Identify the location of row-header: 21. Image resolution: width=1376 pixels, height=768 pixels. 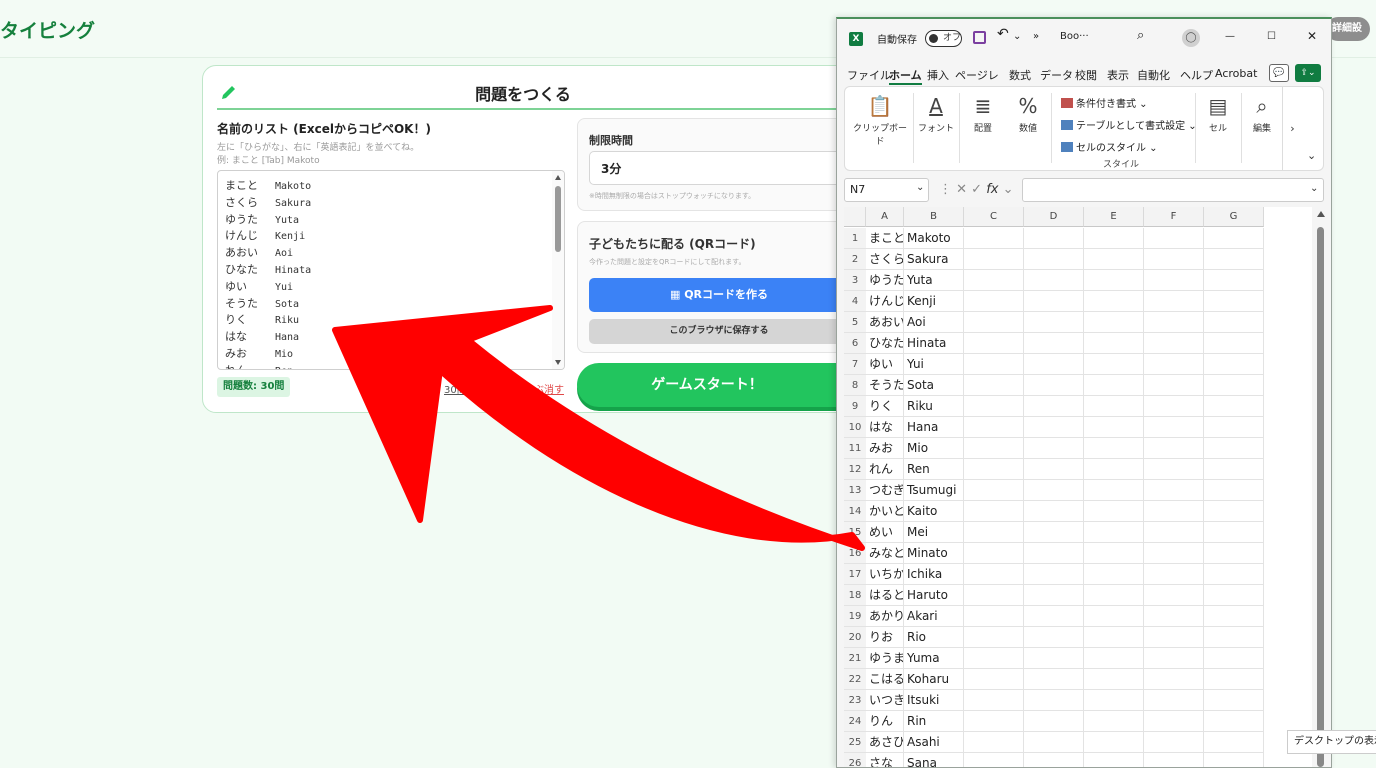
(855, 658).